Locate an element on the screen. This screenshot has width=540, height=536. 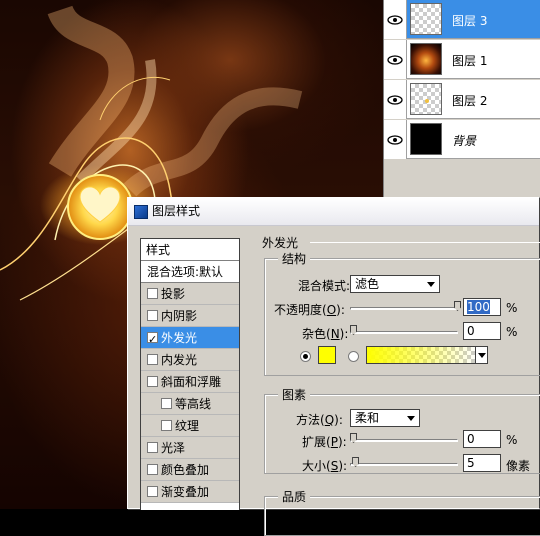
style-item-texture: 纹理 is located at coordinates (190, 426).